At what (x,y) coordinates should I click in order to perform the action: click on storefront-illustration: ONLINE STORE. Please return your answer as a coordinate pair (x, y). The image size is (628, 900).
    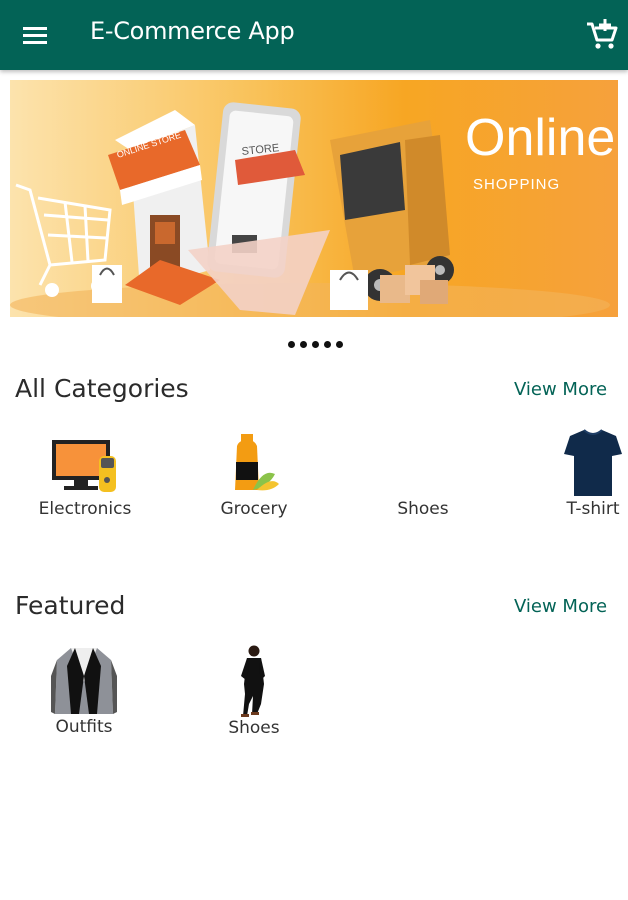
    Looking at the image, I should click on (164, 207).